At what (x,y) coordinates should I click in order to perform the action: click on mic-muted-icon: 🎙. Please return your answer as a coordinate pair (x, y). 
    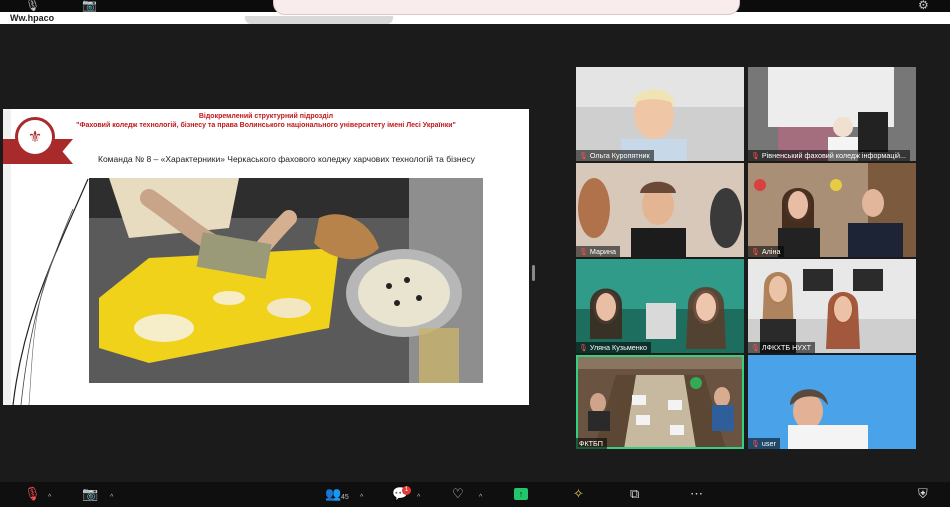
    Looking at the image, I should click on (32, 6).